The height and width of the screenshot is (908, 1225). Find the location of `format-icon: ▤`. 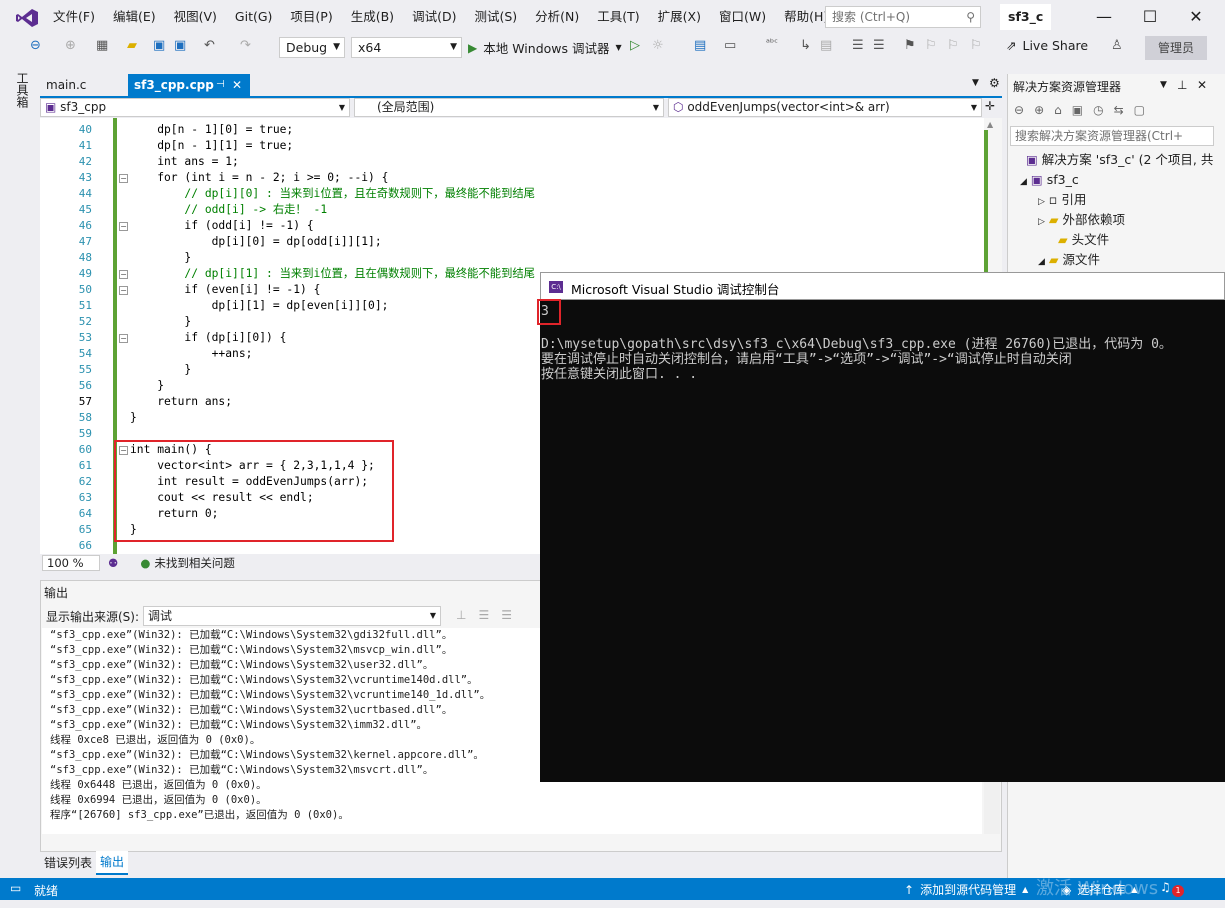

format-icon: ▤ is located at coordinates (826, 45).